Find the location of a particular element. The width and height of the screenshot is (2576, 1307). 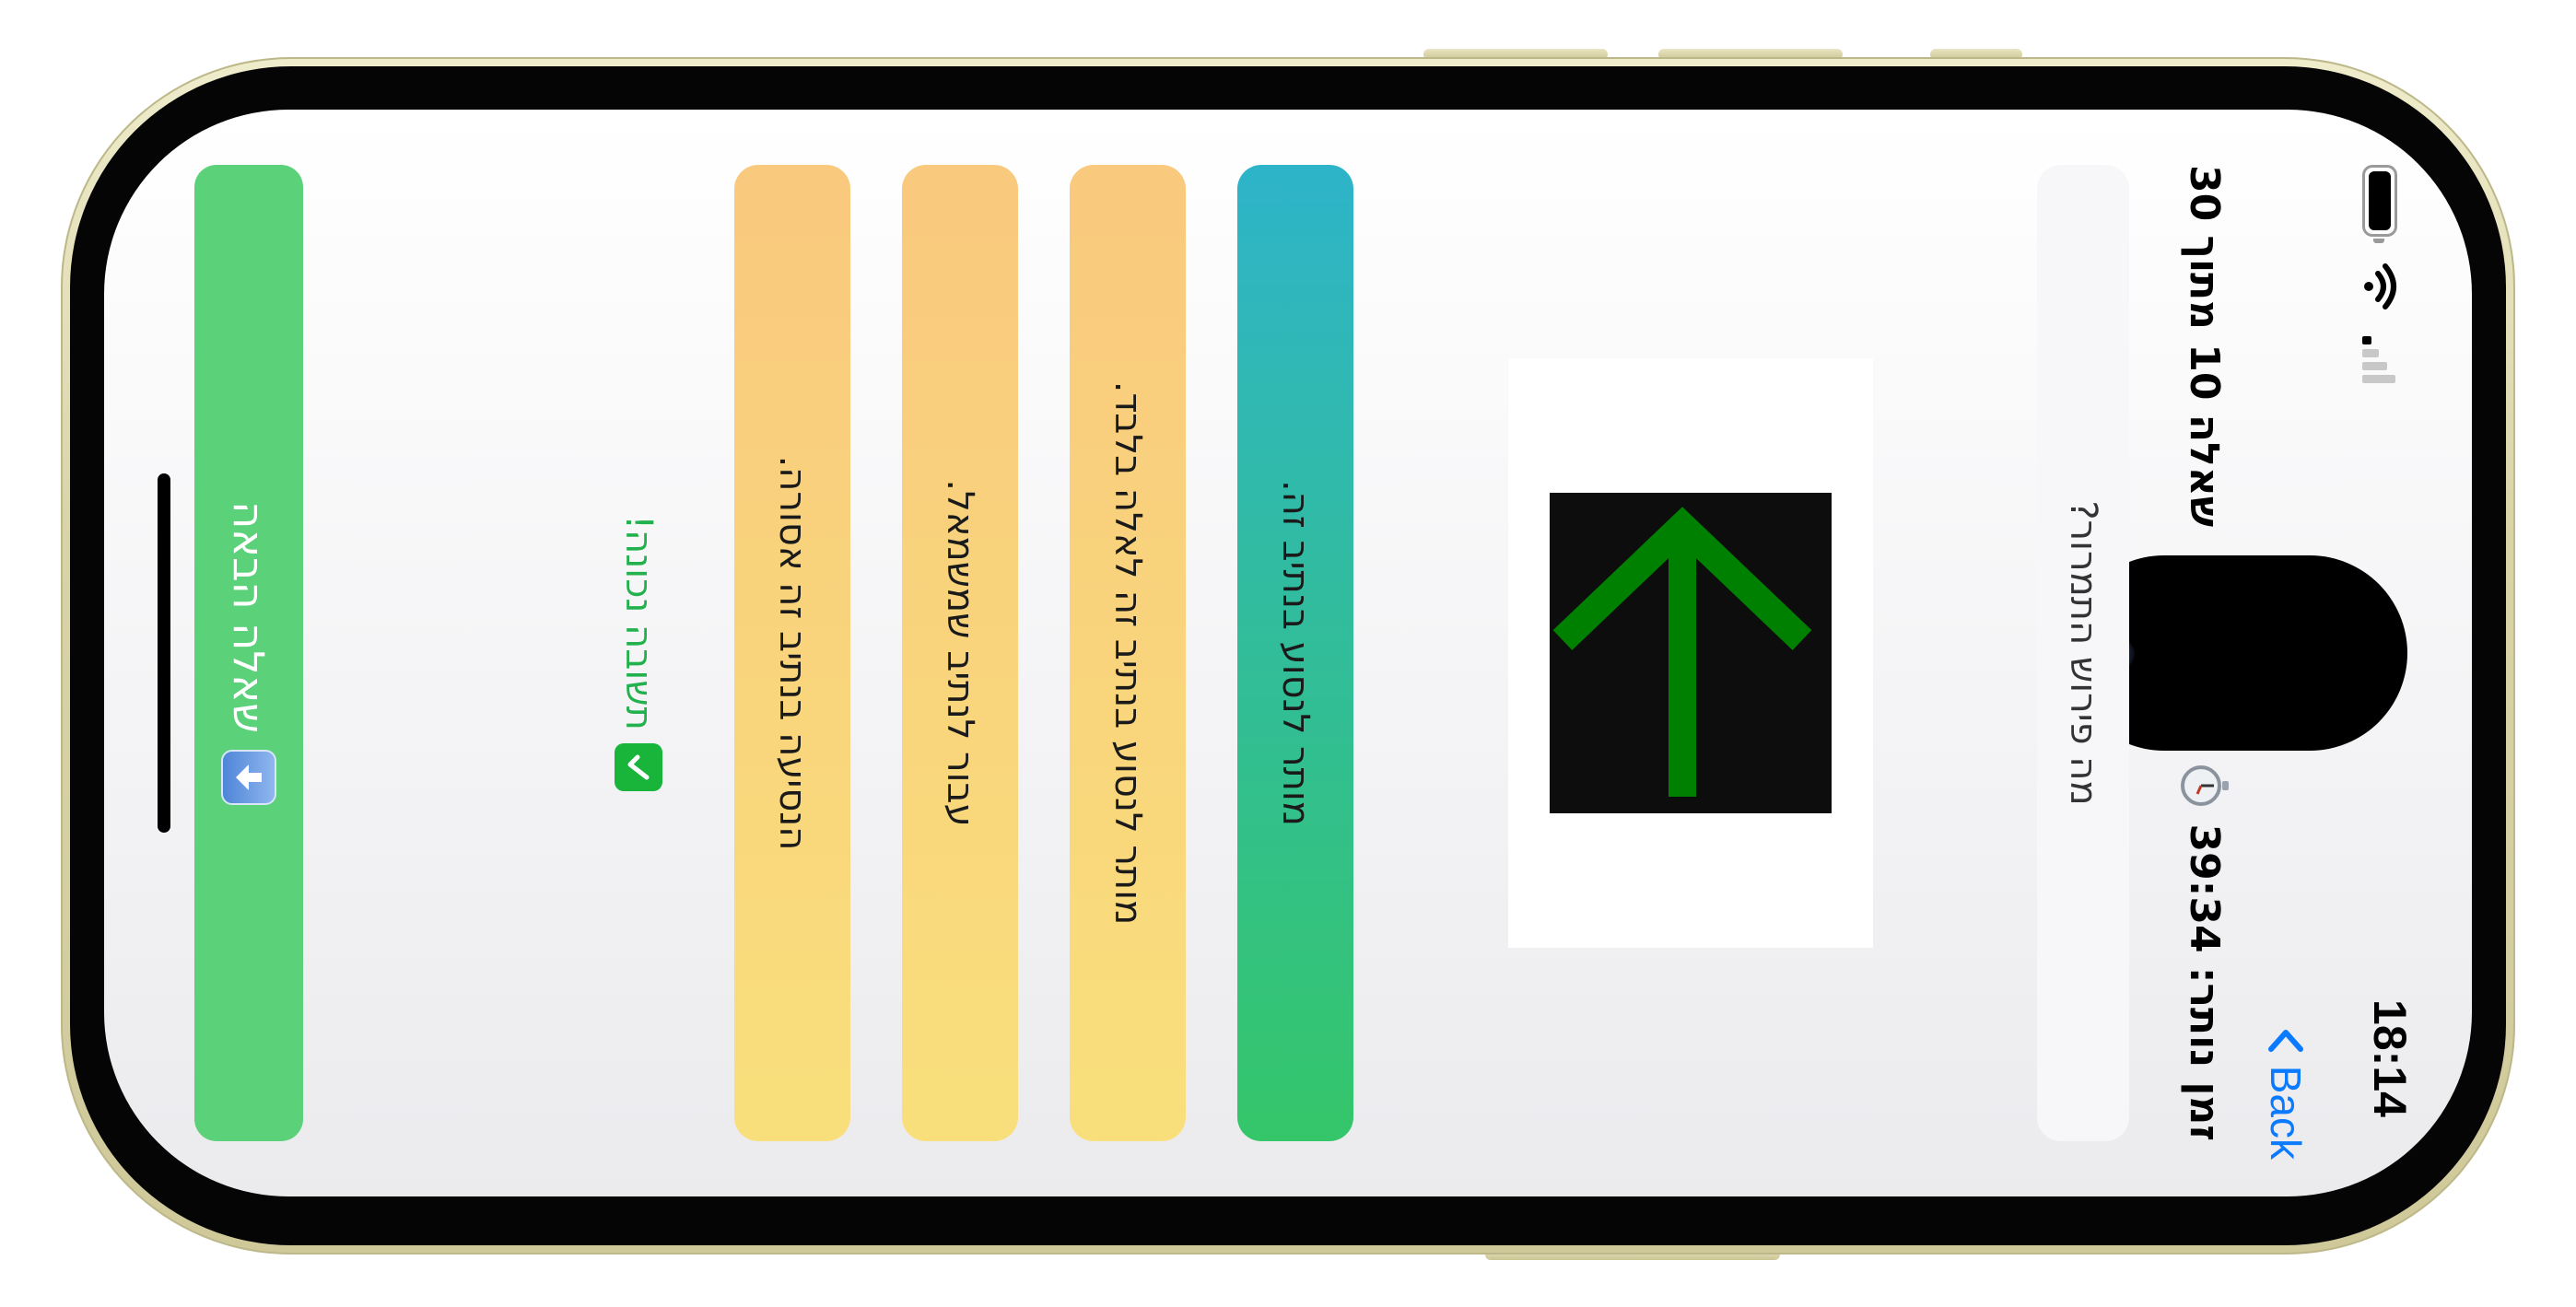

back-button: Back is located at coordinates (2286, 1090).